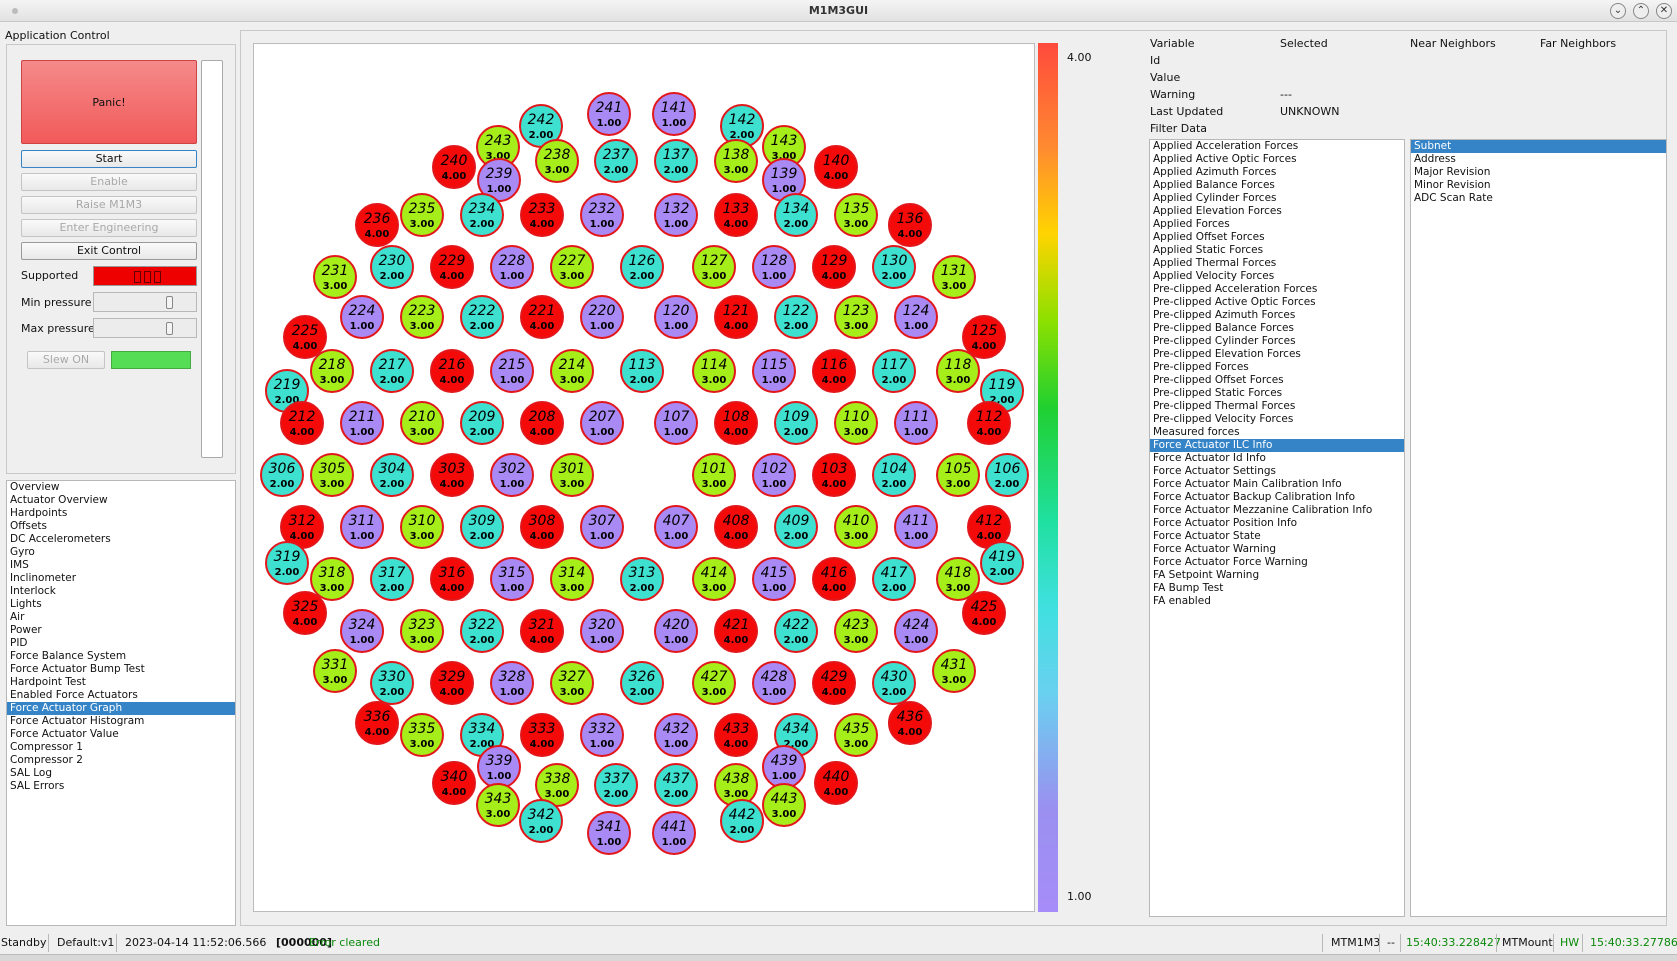 Image resolution: width=1677 pixels, height=961 pixels. Describe the element at coordinates (1277, 393) in the screenshot. I see `filter-item: Pre-clipped Static Forces` at that location.